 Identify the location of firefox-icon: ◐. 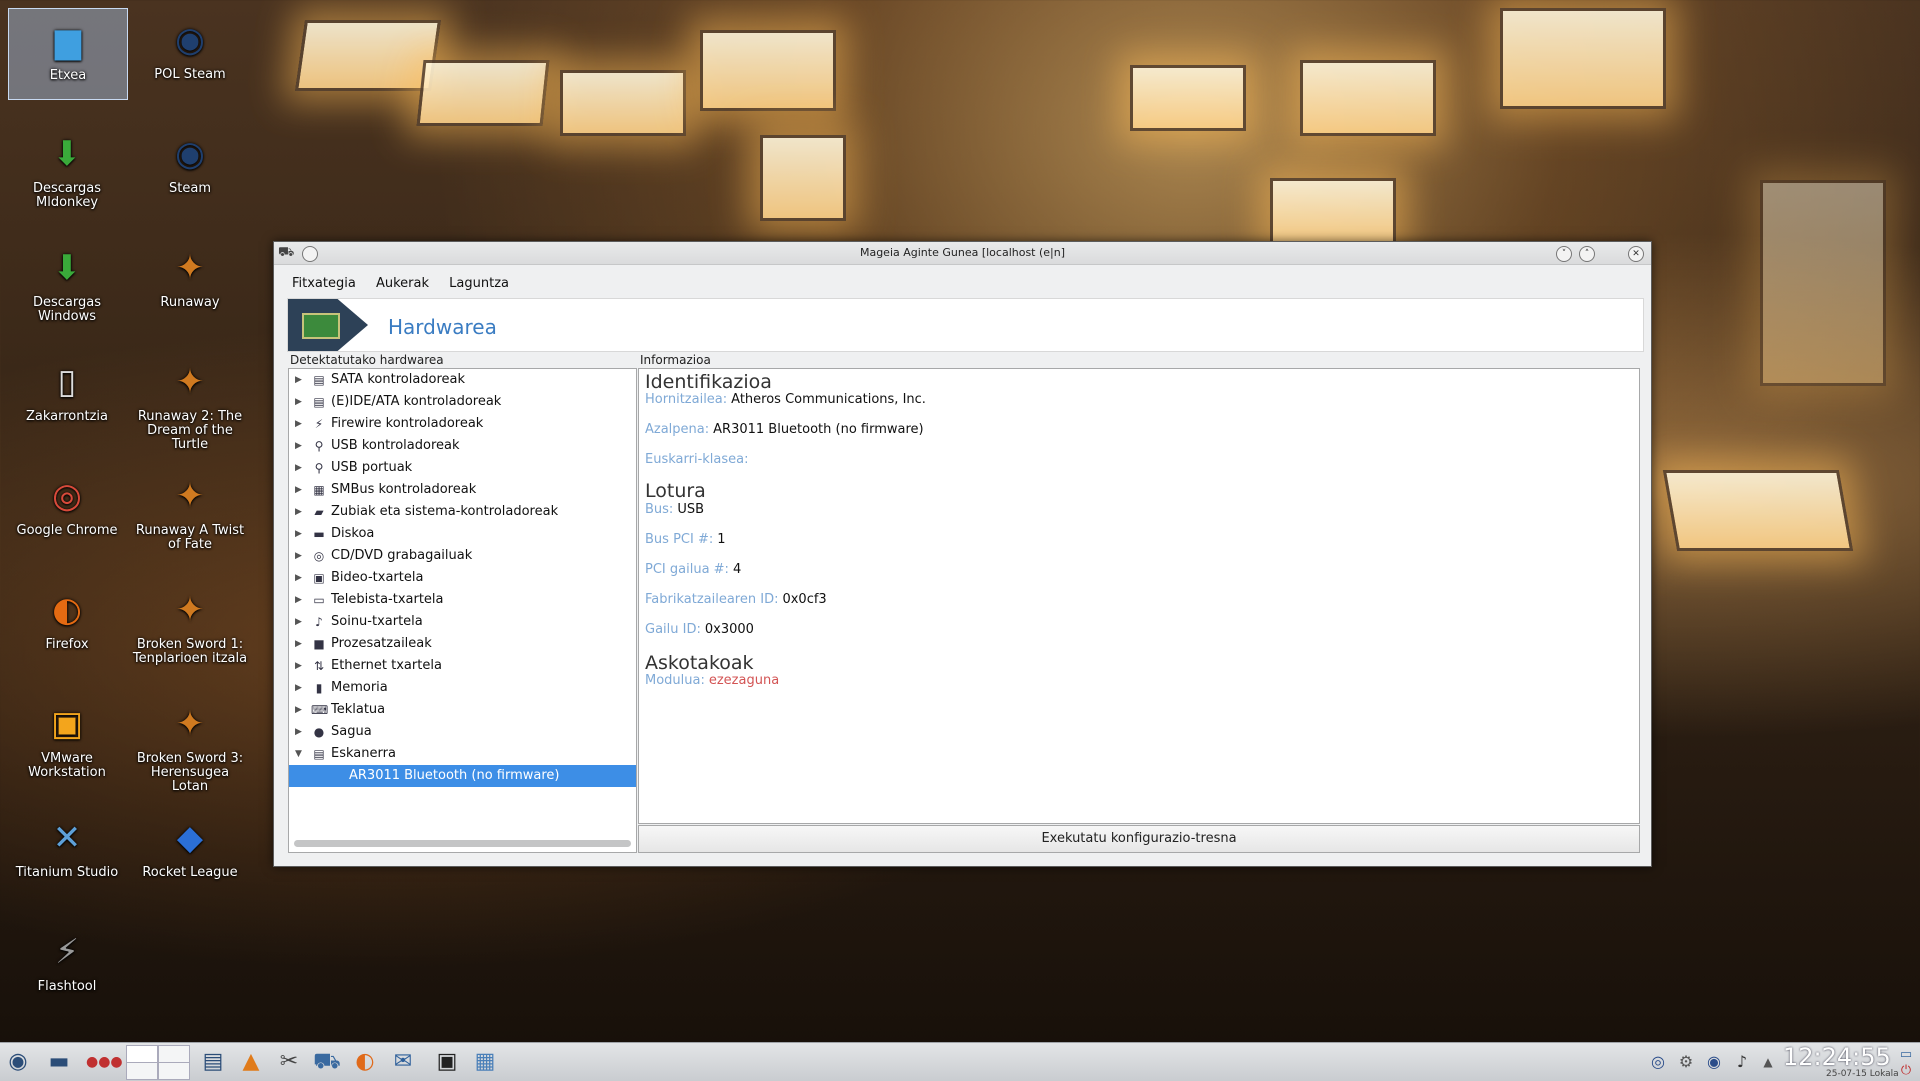
(365, 1062).